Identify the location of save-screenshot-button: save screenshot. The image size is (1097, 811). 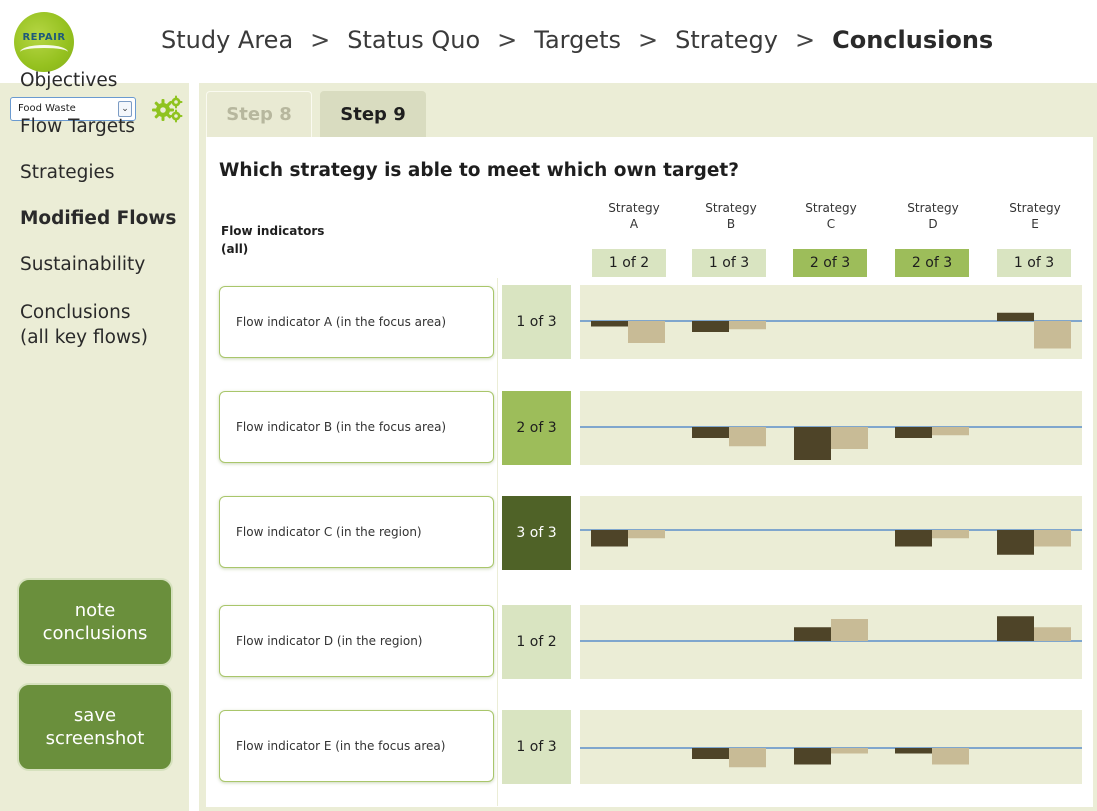
(95, 727).